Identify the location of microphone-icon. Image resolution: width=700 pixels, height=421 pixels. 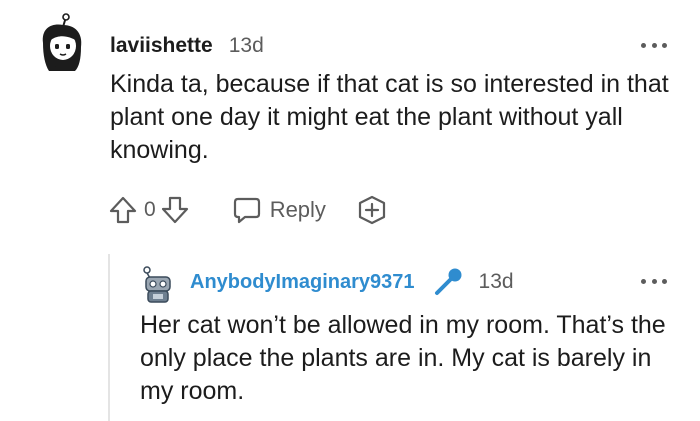
(448, 281).